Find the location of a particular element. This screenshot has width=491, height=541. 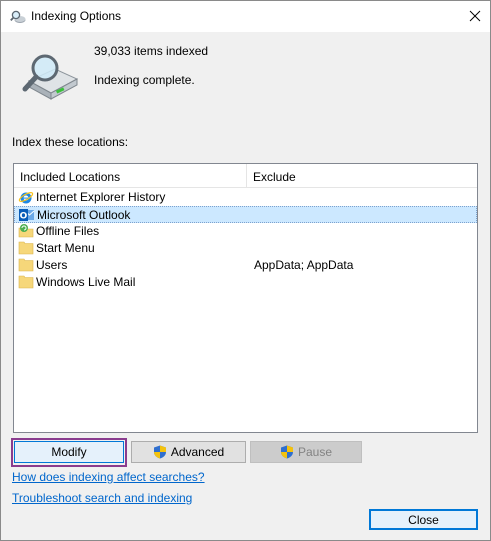

close-button-label: Close is located at coordinates (423, 519).